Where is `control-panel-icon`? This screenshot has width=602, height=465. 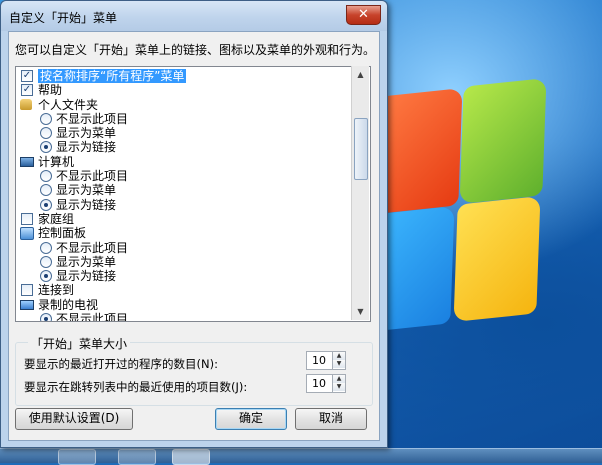
control-panel-icon is located at coordinates (27, 234).